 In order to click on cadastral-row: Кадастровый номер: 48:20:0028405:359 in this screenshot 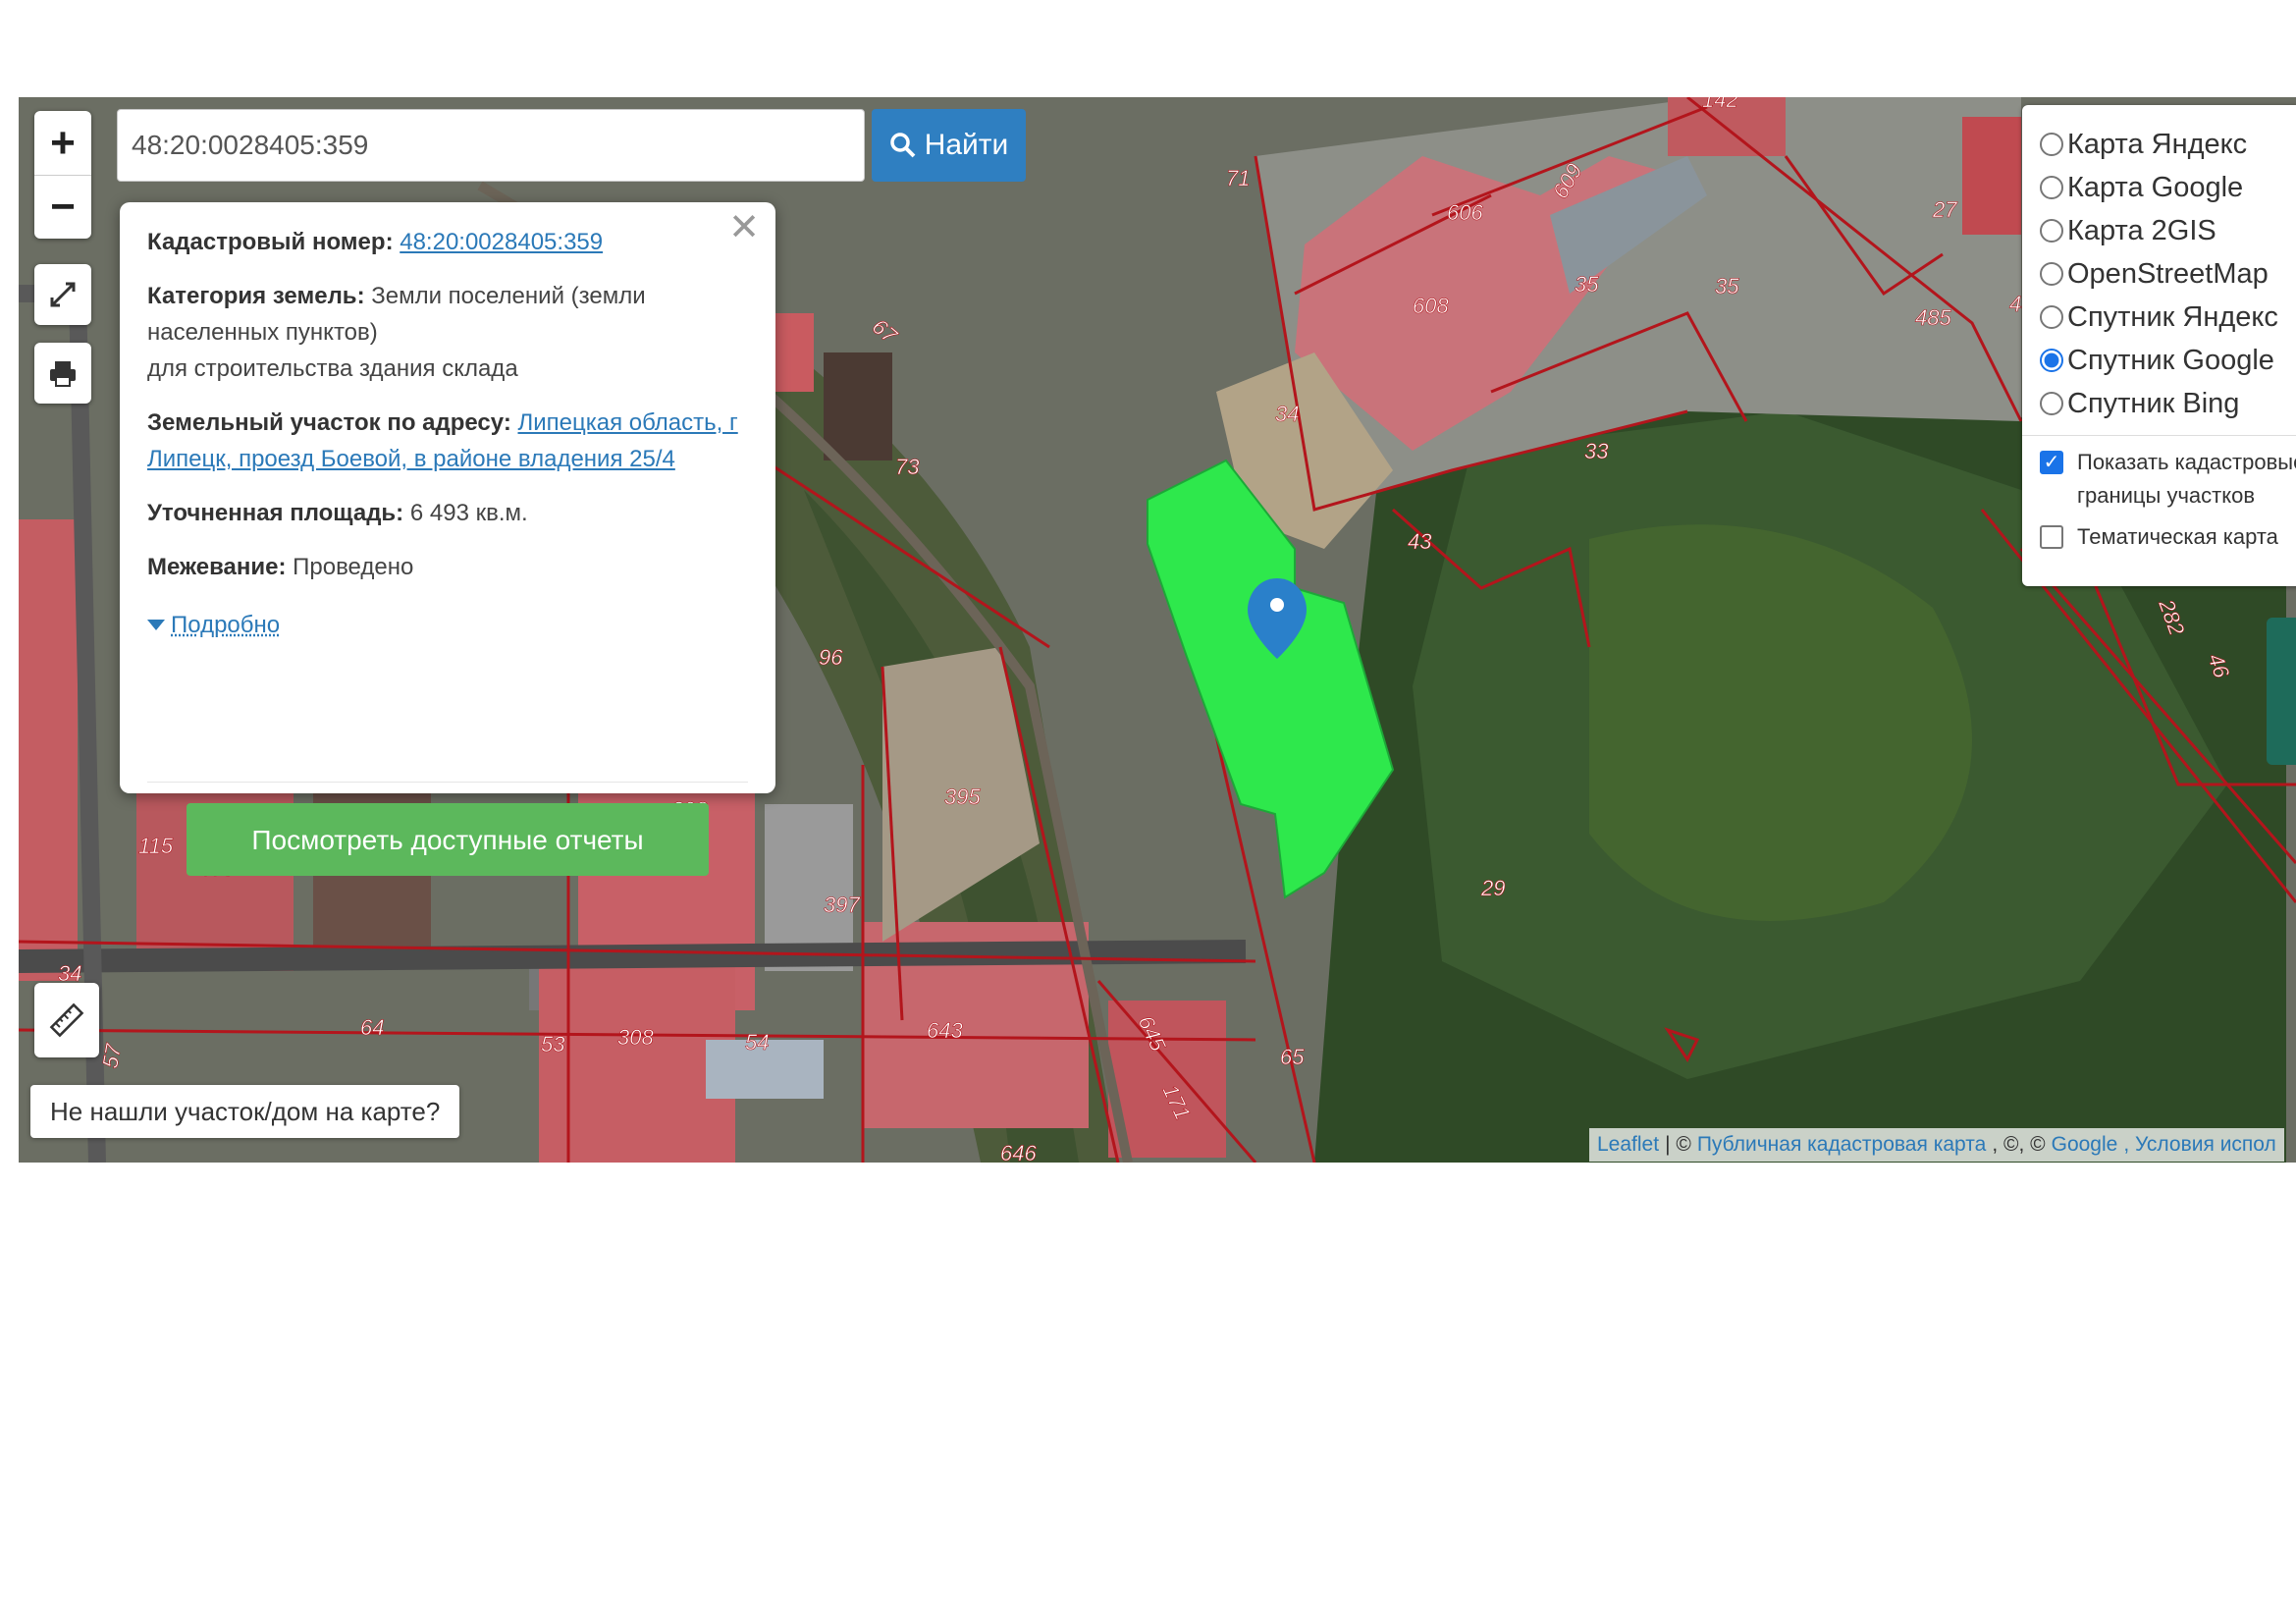, I will do `click(447, 242)`.